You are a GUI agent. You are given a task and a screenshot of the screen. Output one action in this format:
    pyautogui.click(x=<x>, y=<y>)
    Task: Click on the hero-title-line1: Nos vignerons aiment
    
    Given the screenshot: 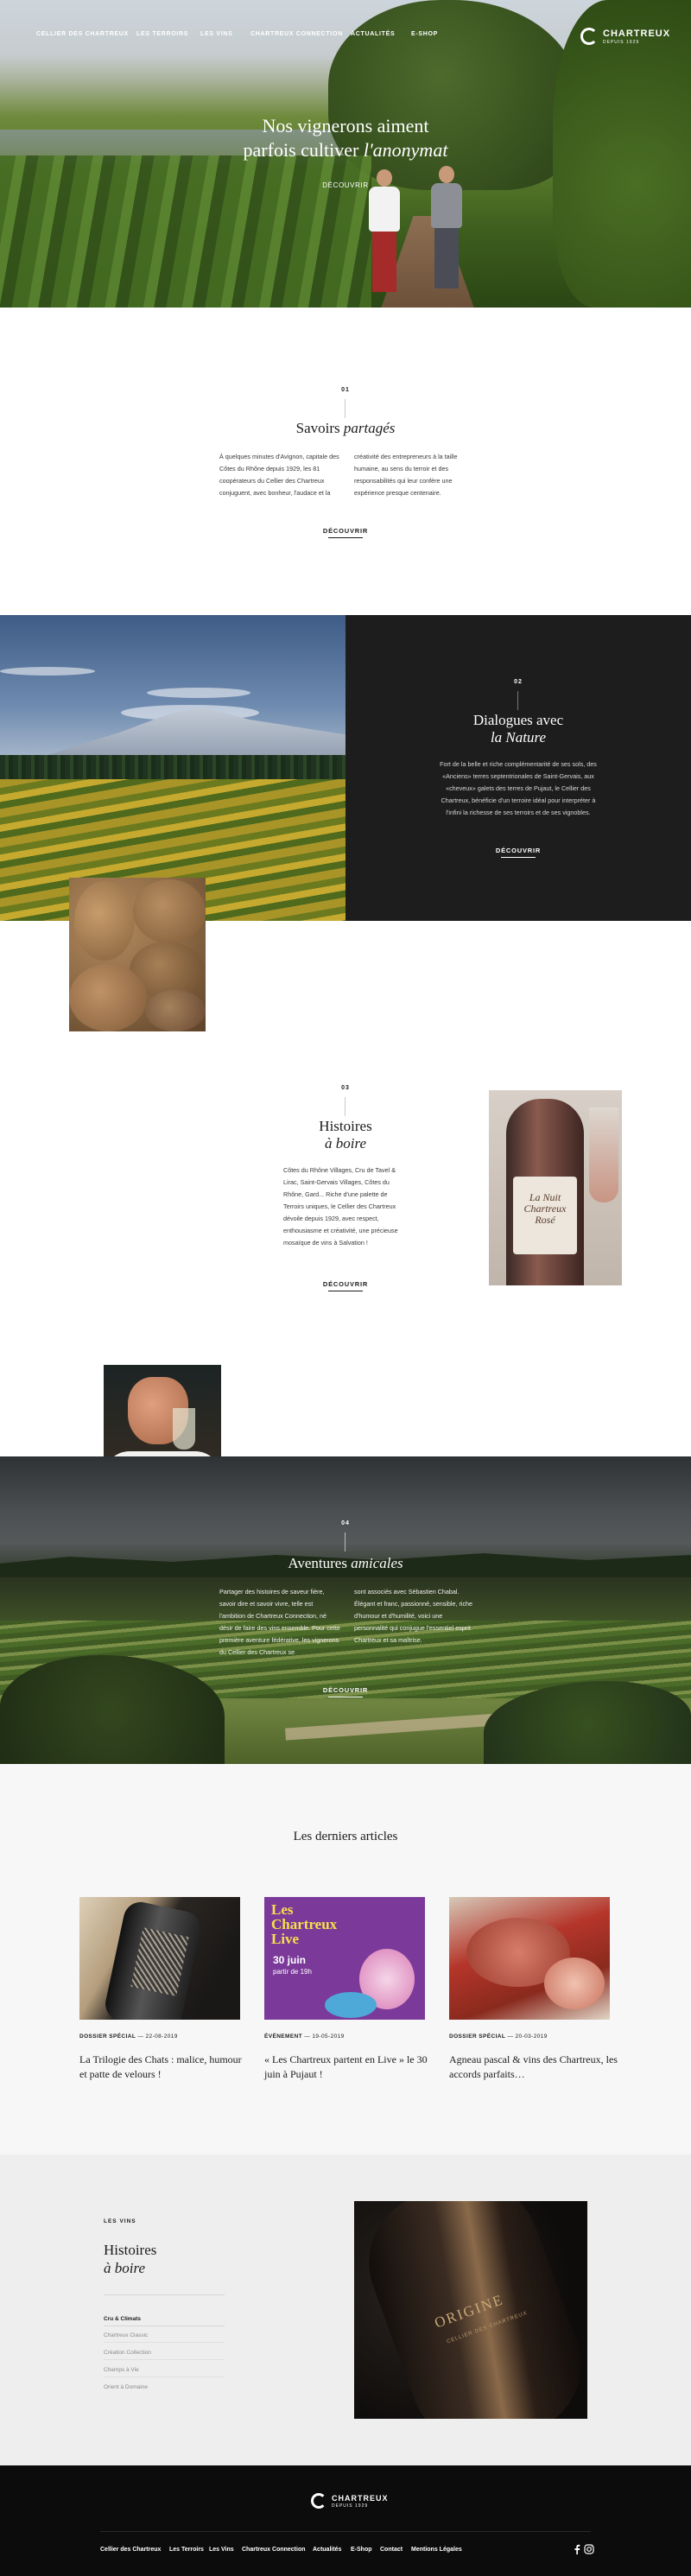 What is the action you would take?
    pyautogui.click(x=345, y=125)
    